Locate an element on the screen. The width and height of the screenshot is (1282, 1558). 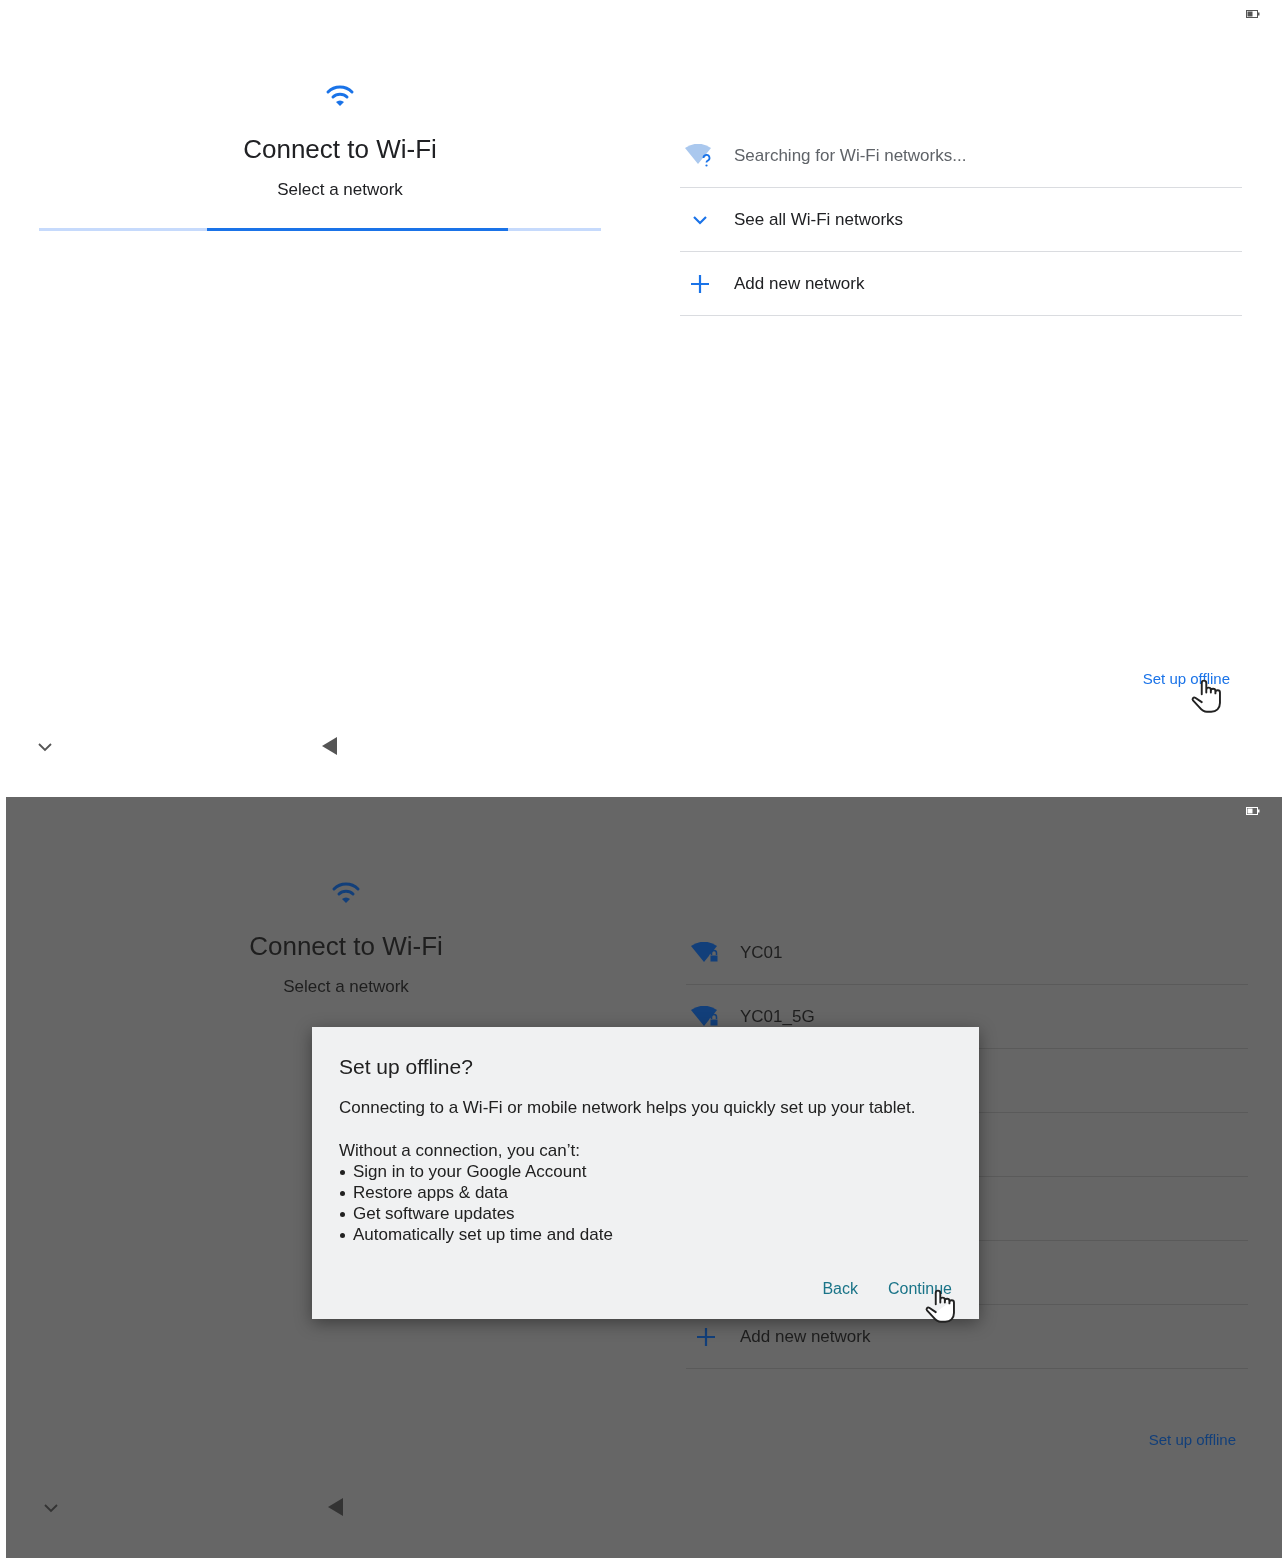
dialog-list-item: Automatically set up time and date is located at coordinates (483, 1234).